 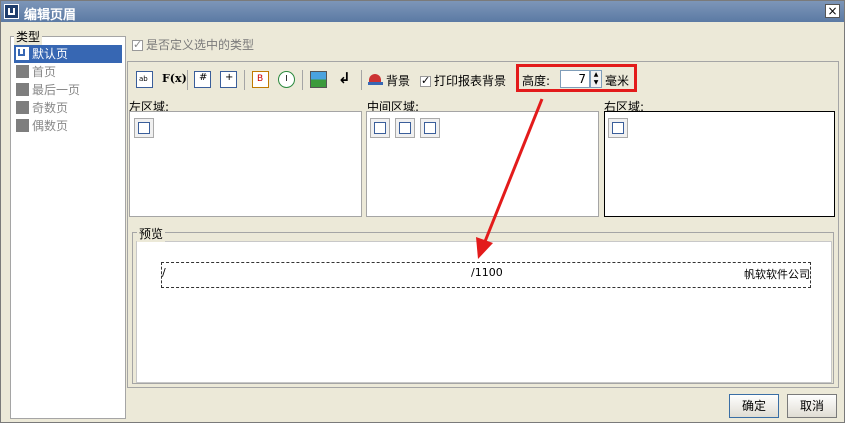 What do you see at coordinates (482, 164) in the screenshot?
I see `middle-region` at bounding box center [482, 164].